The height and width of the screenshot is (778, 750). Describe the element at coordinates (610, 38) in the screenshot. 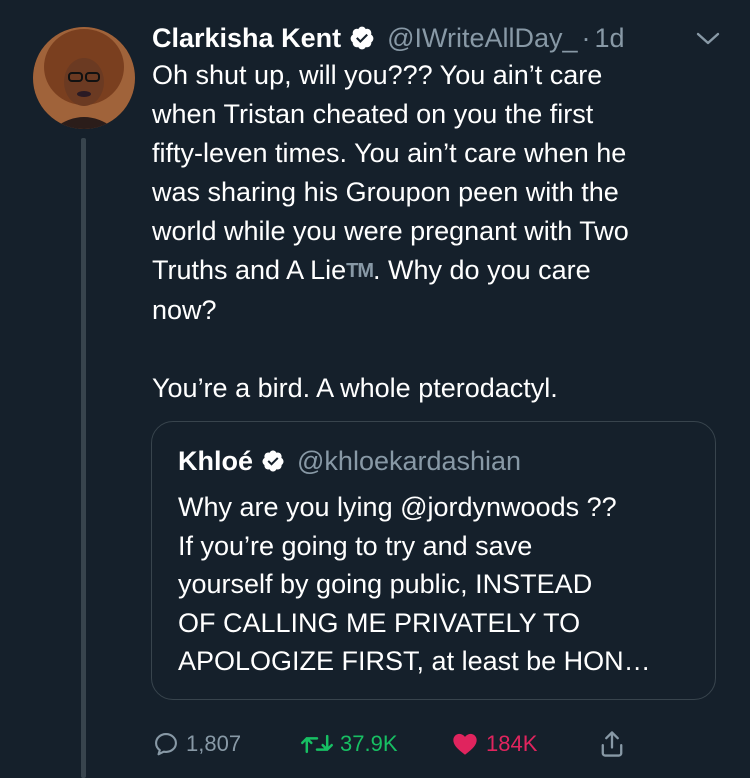

I see `timestamp: 1d` at that location.